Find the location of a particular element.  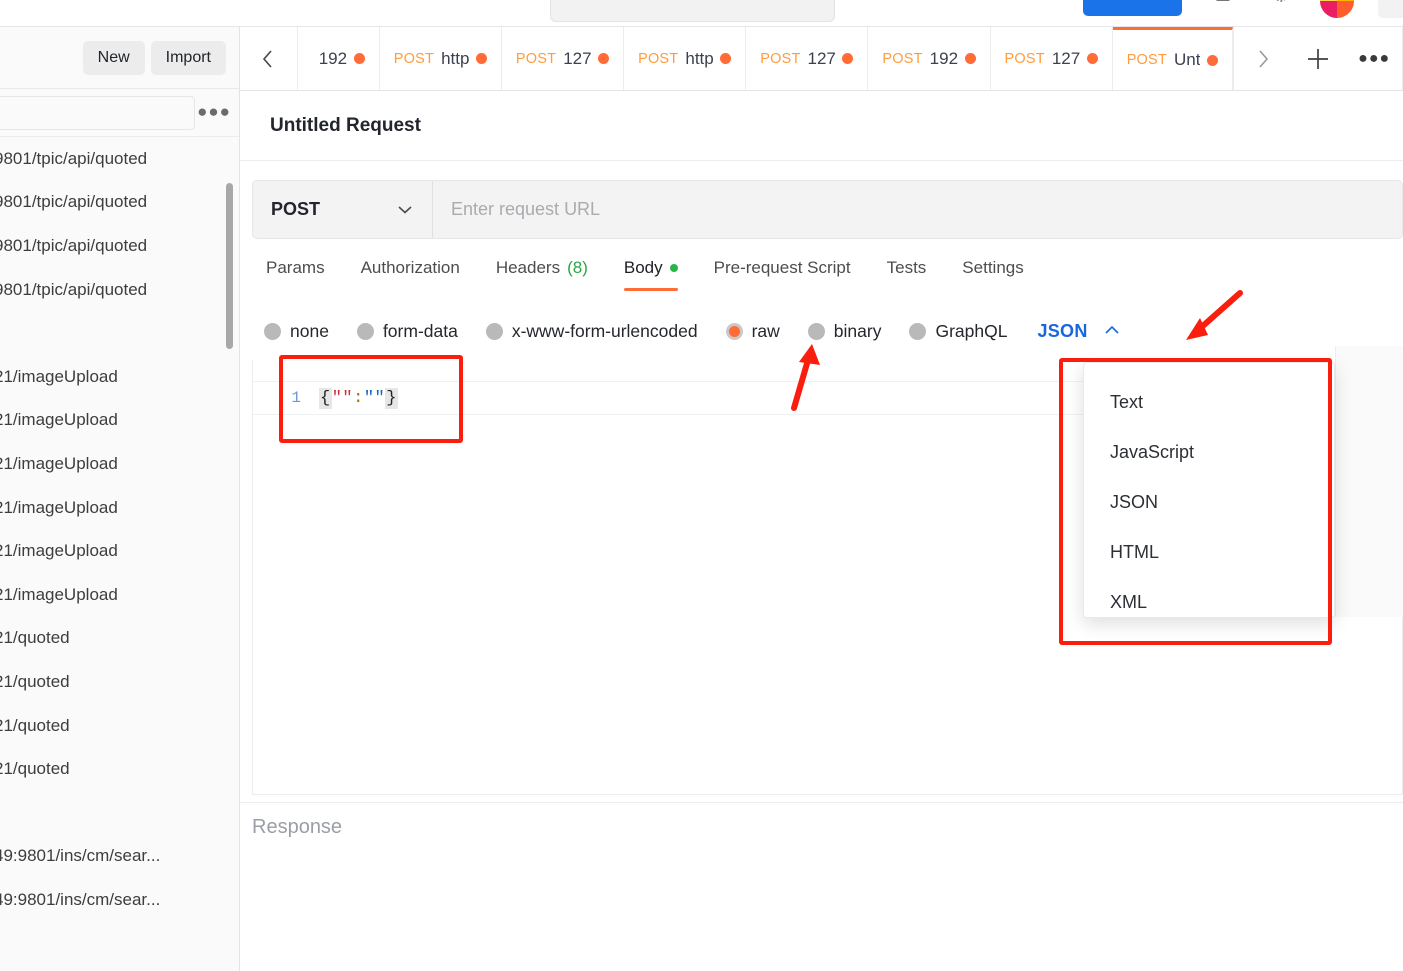

tab-settings: Settings is located at coordinates (992, 274).